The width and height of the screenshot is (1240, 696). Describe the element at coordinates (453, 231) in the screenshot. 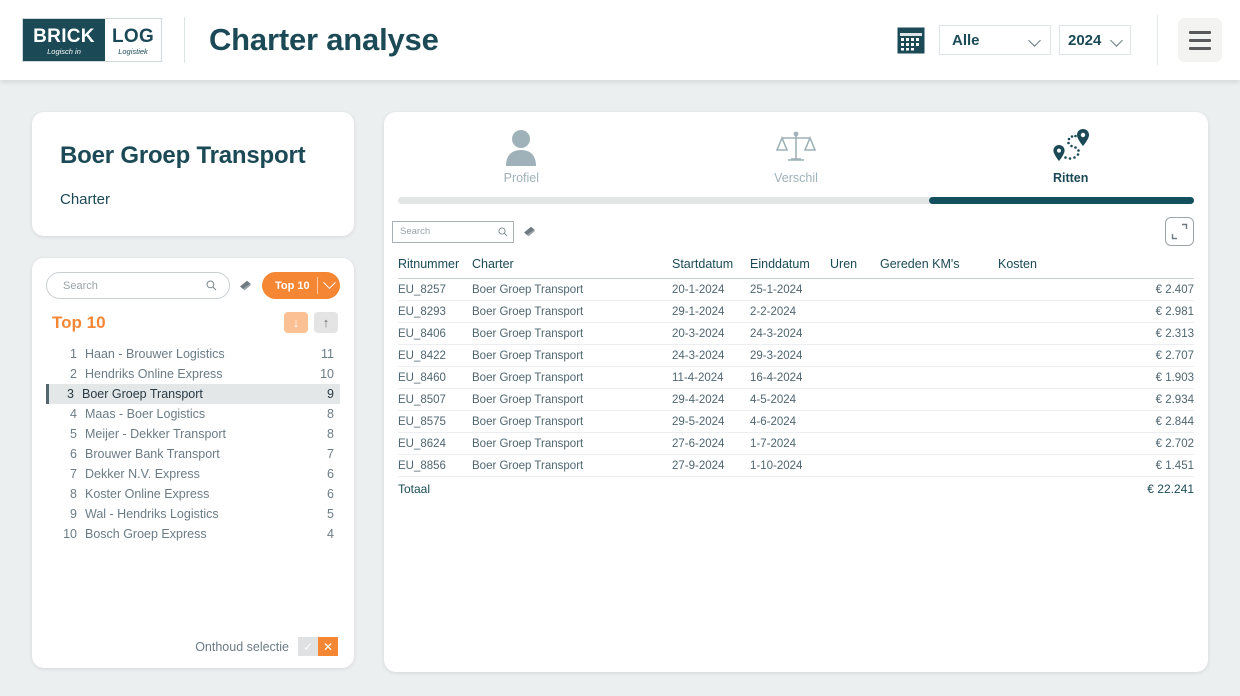

I see `table-search-input: Search` at that location.